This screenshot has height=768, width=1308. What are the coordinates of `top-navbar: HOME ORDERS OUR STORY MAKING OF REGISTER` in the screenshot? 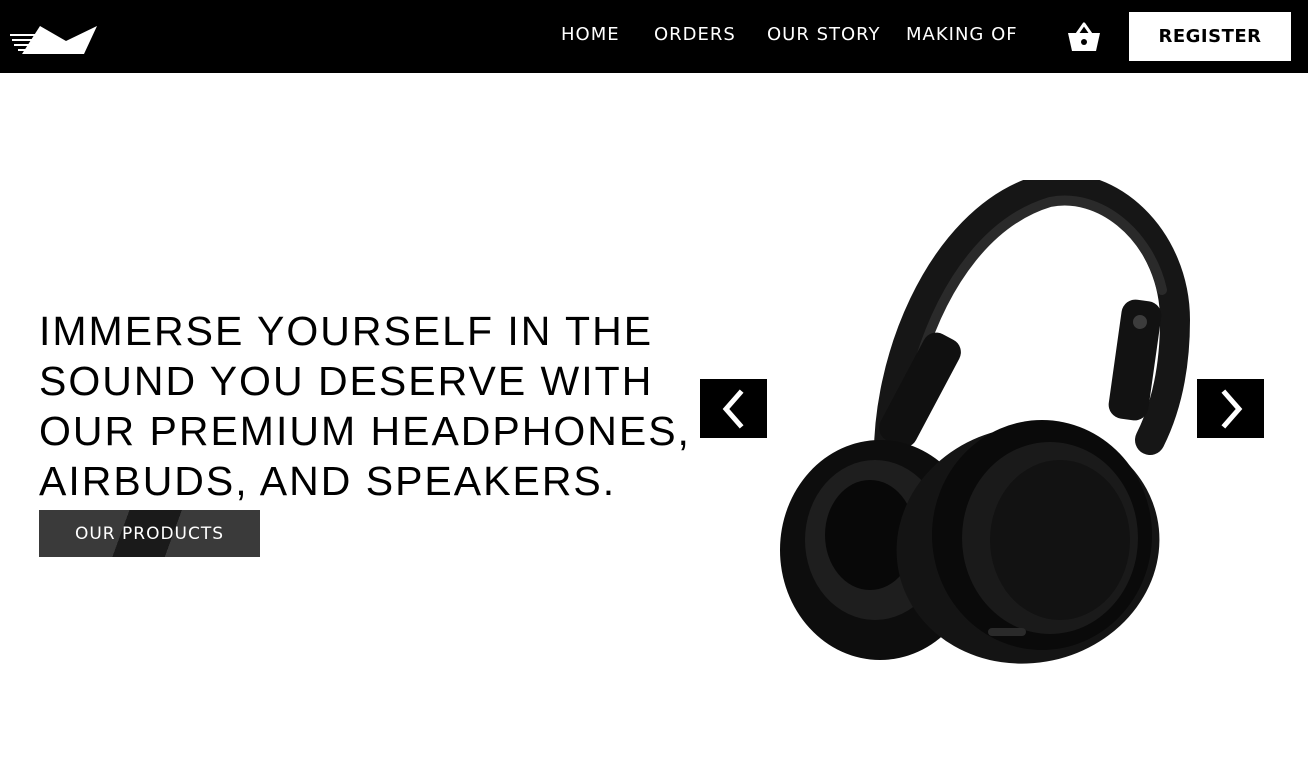 It's located at (654, 36).